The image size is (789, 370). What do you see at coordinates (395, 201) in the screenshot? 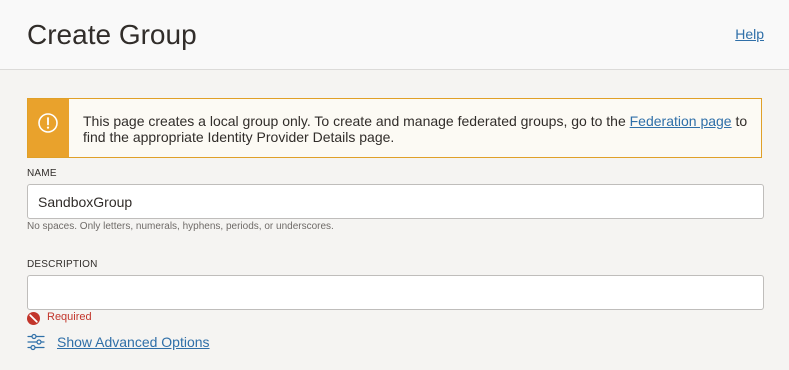
I see `name-input` at bounding box center [395, 201].